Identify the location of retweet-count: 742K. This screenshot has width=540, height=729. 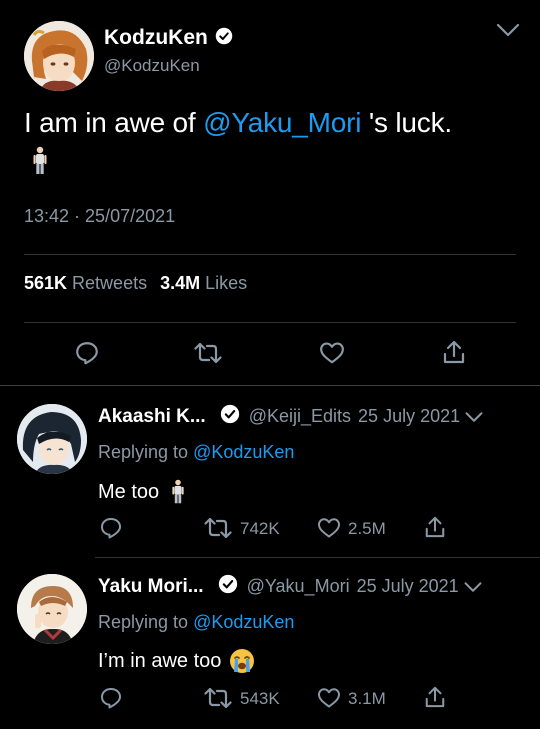
(260, 529).